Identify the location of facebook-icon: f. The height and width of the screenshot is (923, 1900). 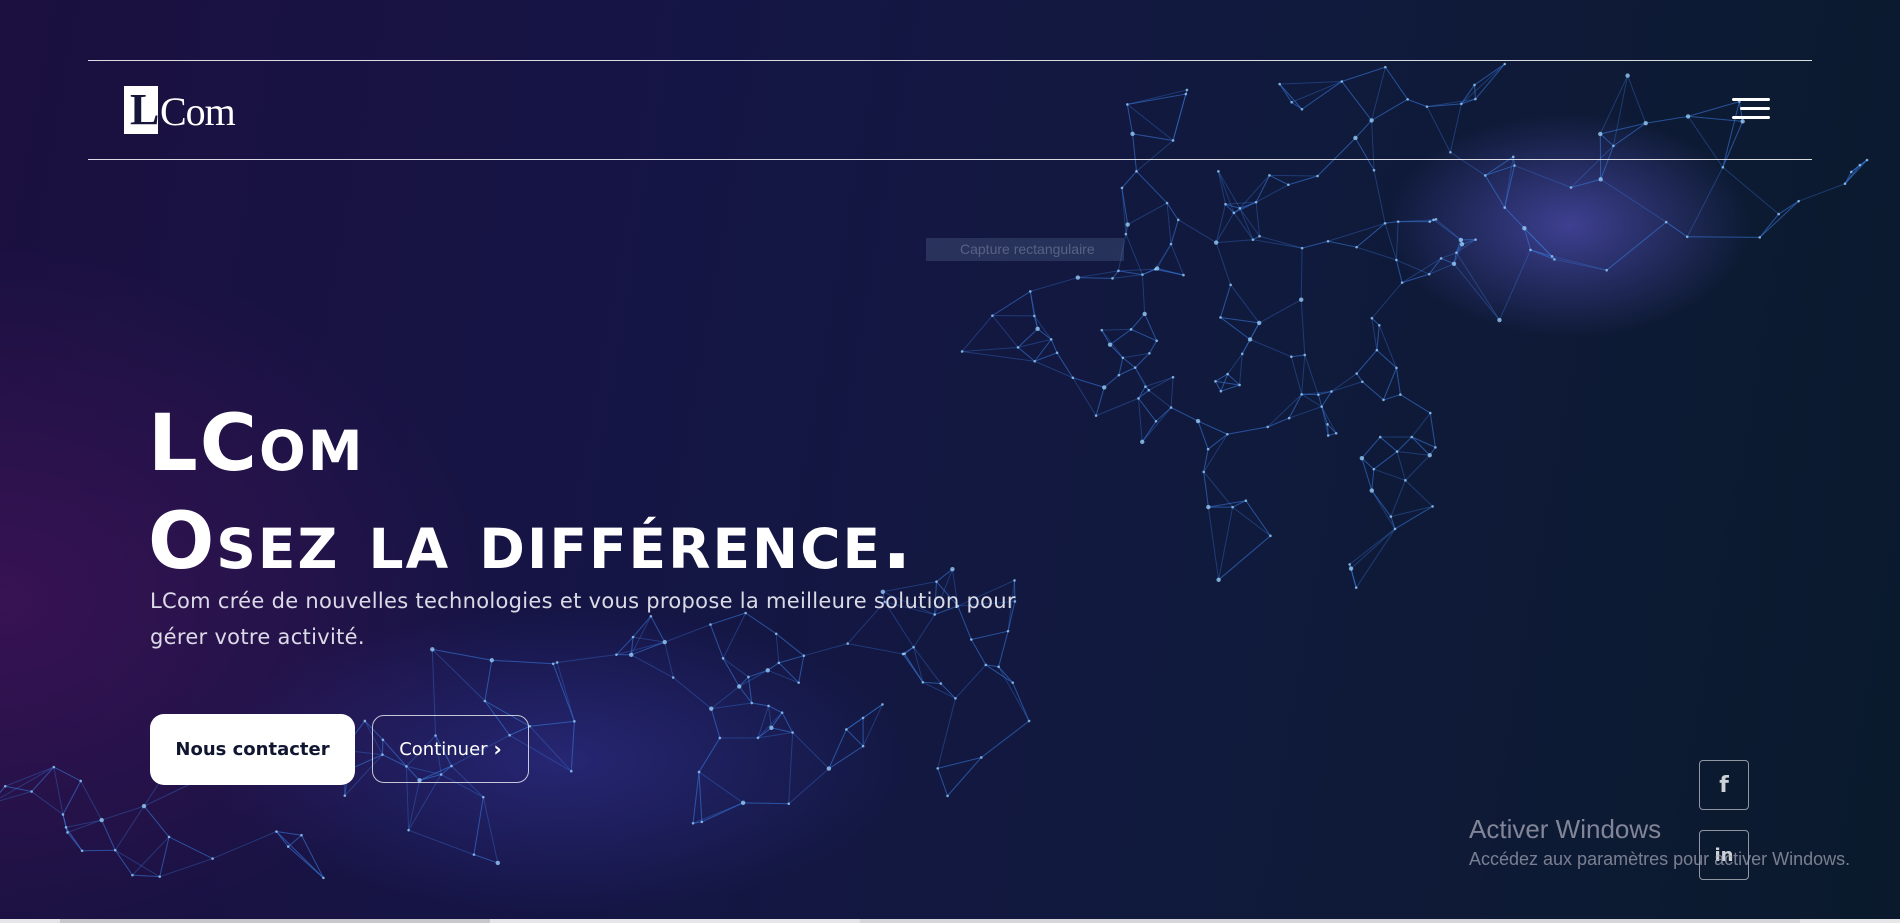
(1724, 785).